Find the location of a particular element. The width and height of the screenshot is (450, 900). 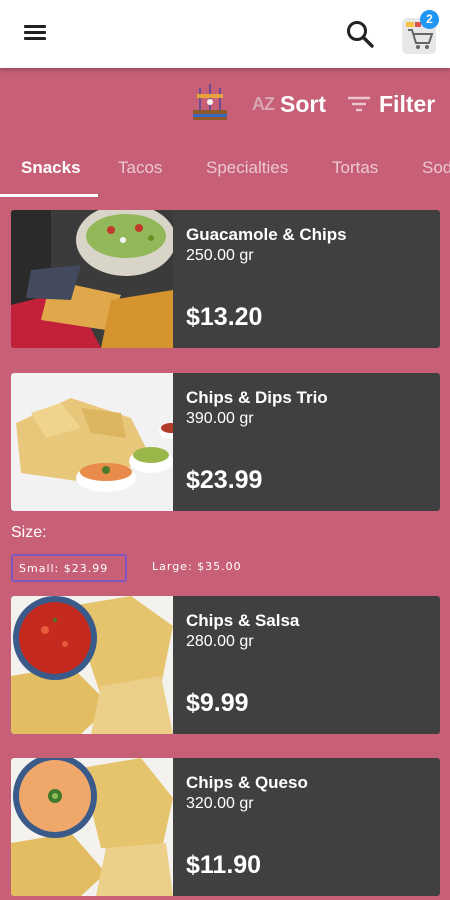

product-name: Guacamole & Chips is located at coordinates (266, 234).